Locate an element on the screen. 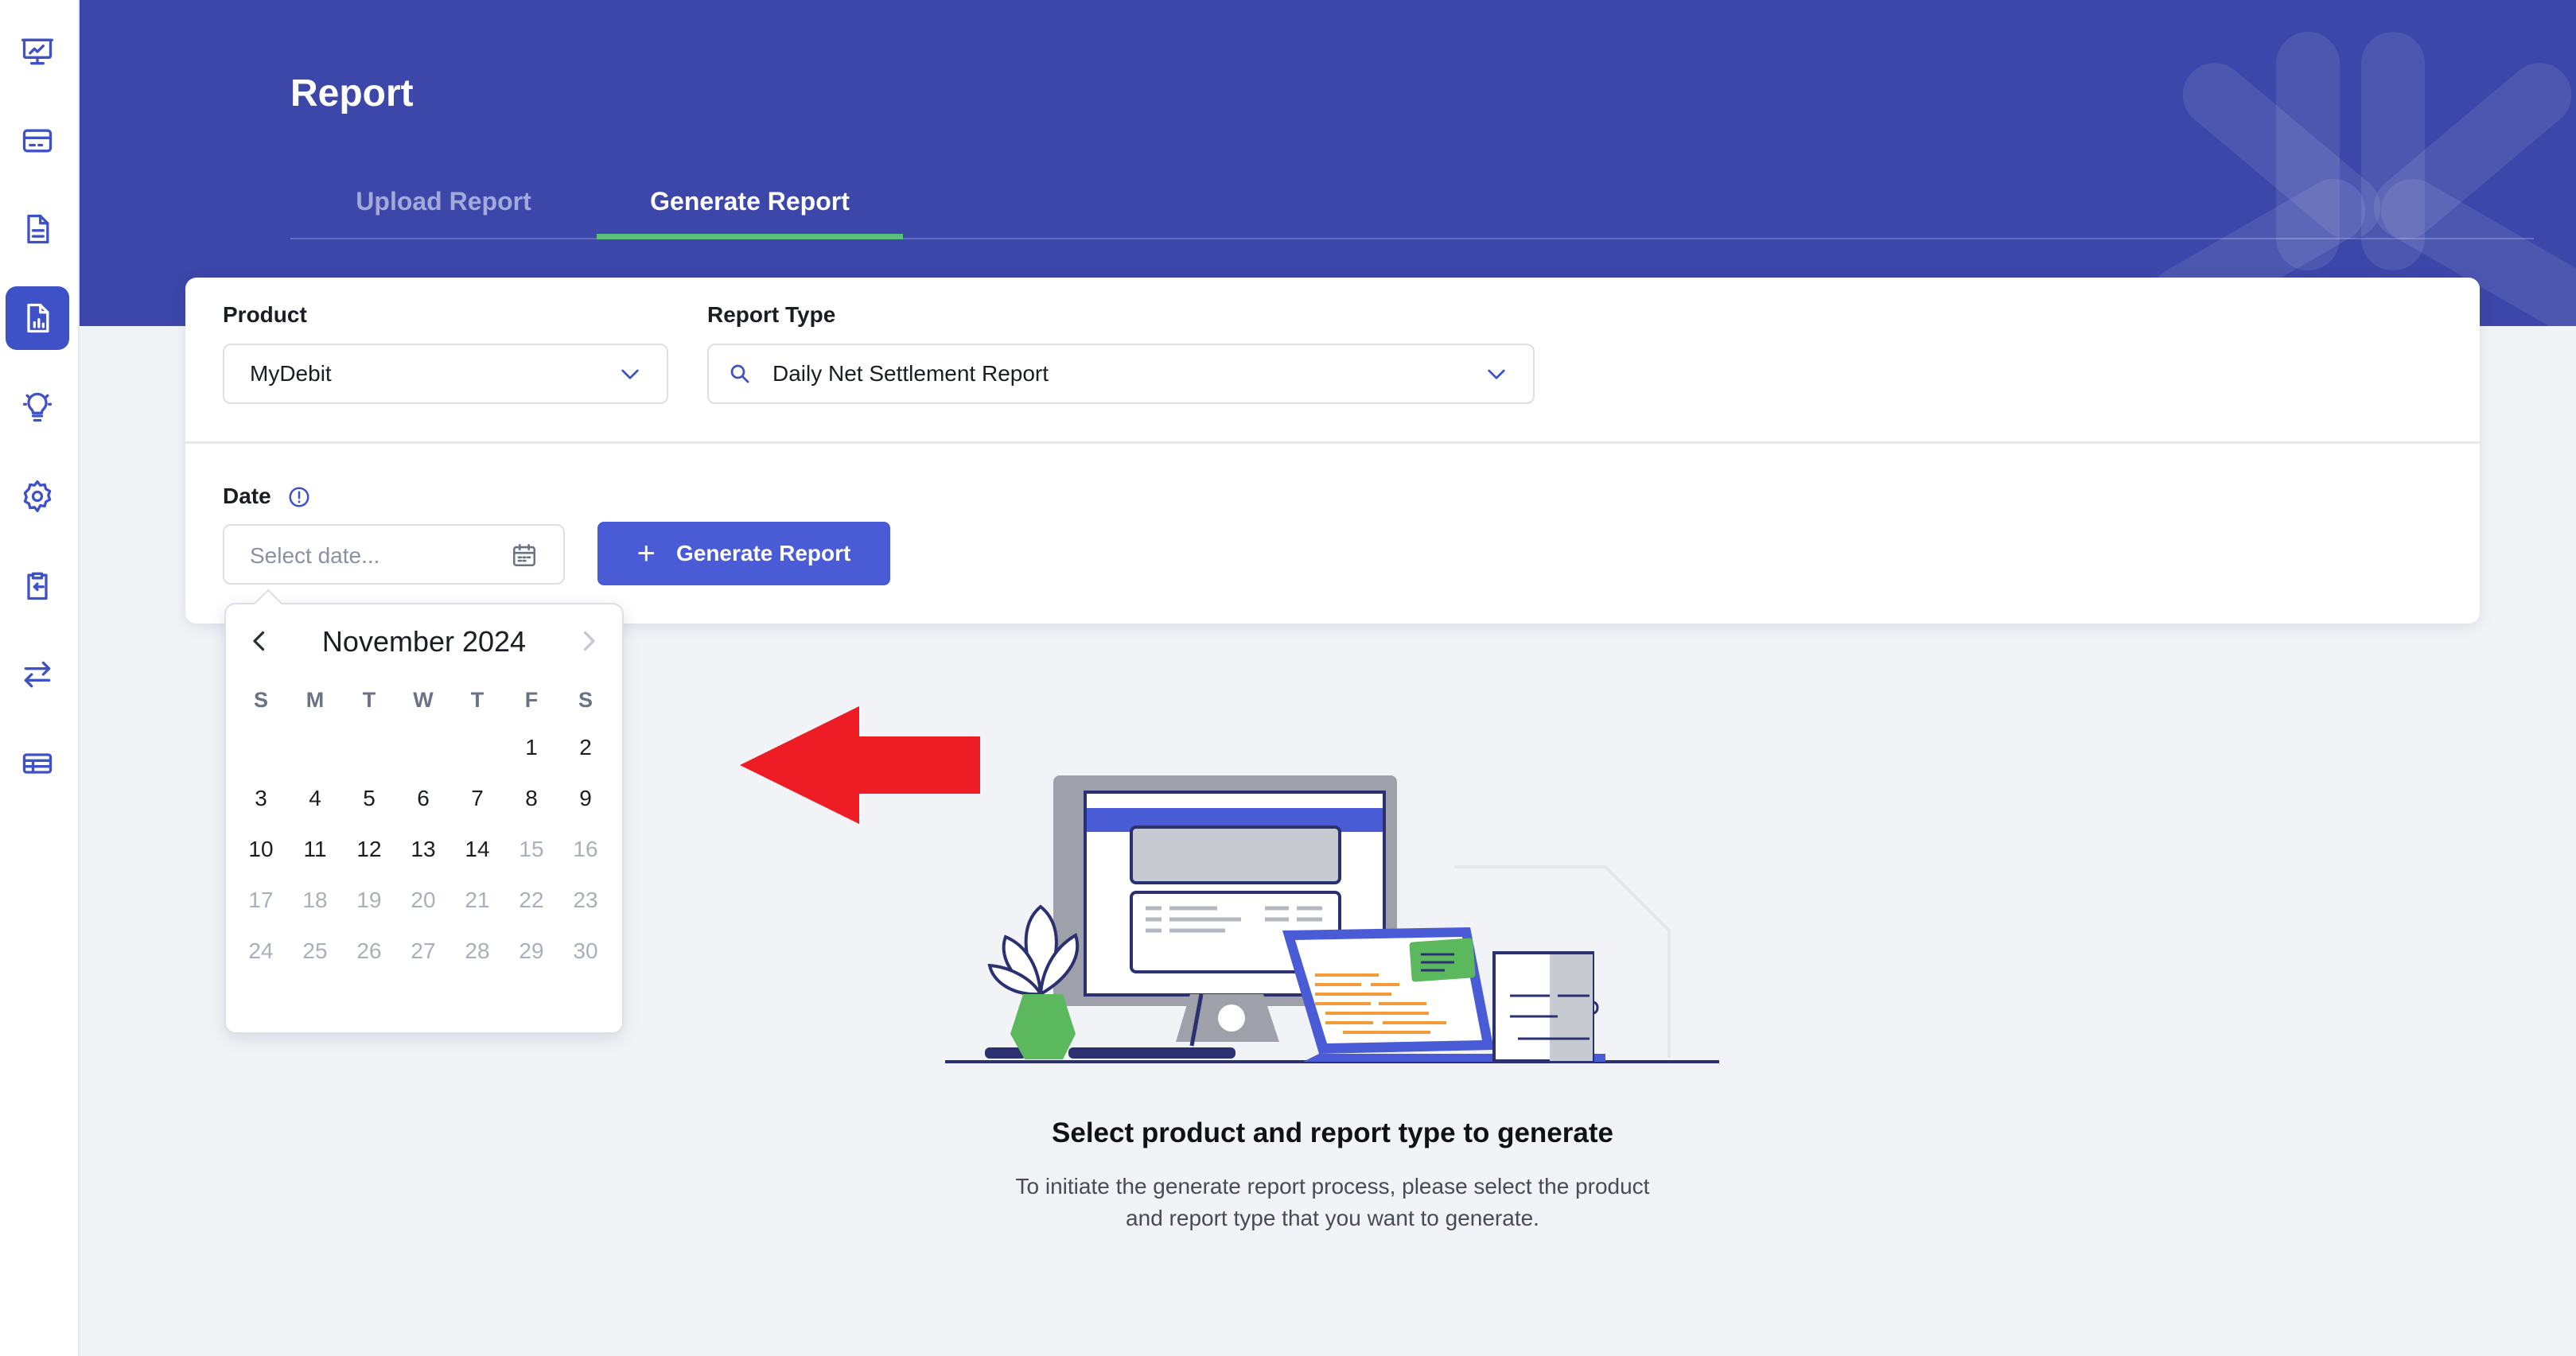 The image size is (2576, 1356). table-icon is located at coordinates (38, 763).